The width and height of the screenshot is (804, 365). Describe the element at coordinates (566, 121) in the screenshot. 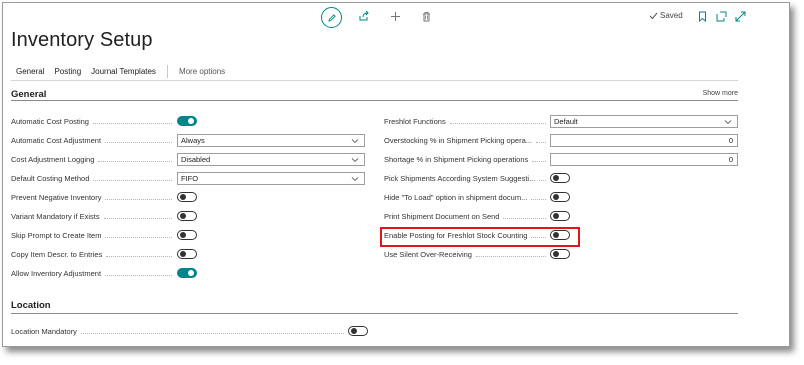

I see `select-value: Default` at that location.